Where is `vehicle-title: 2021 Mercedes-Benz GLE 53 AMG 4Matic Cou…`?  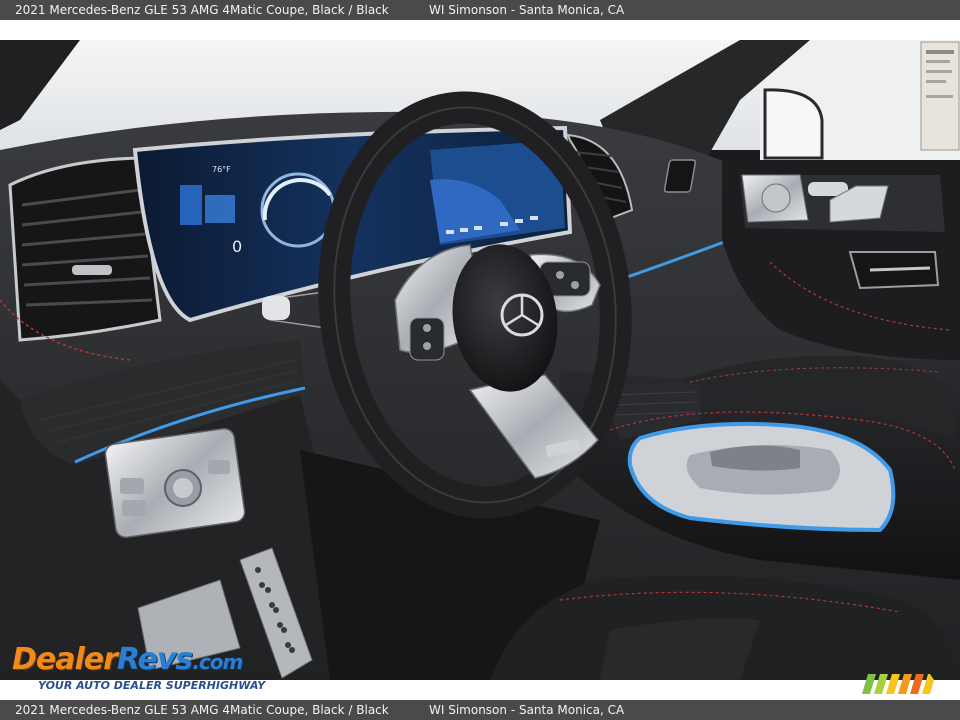
vehicle-title: 2021 Mercedes-Benz GLE 53 AMG 4Matic Cou… is located at coordinates (202, 10).